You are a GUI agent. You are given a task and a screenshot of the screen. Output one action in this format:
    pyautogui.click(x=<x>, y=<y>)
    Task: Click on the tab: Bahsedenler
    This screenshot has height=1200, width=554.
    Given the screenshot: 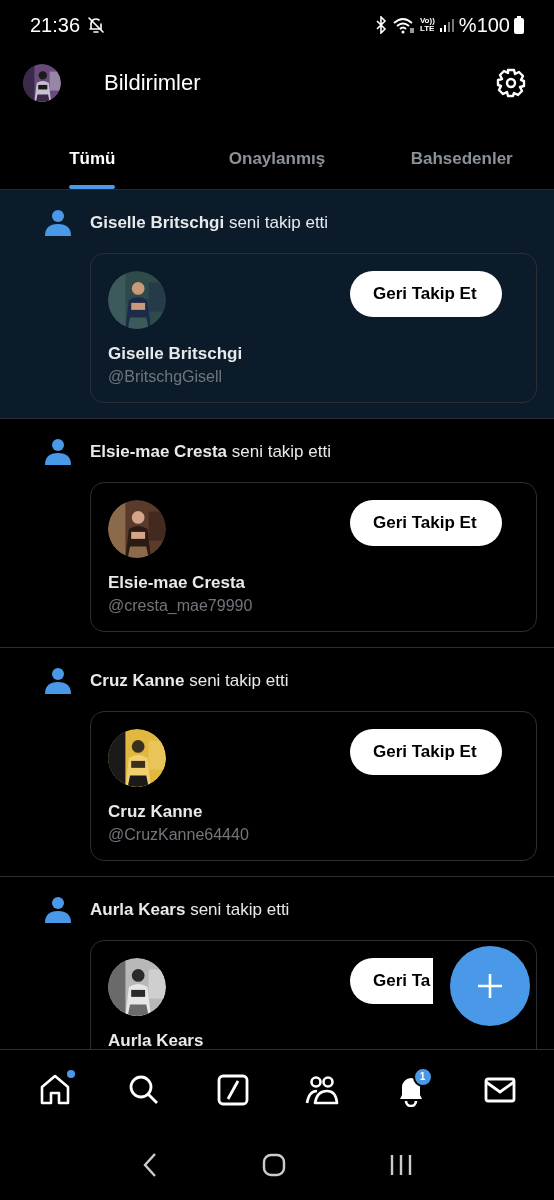 What is the action you would take?
    pyautogui.click(x=461, y=152)
    